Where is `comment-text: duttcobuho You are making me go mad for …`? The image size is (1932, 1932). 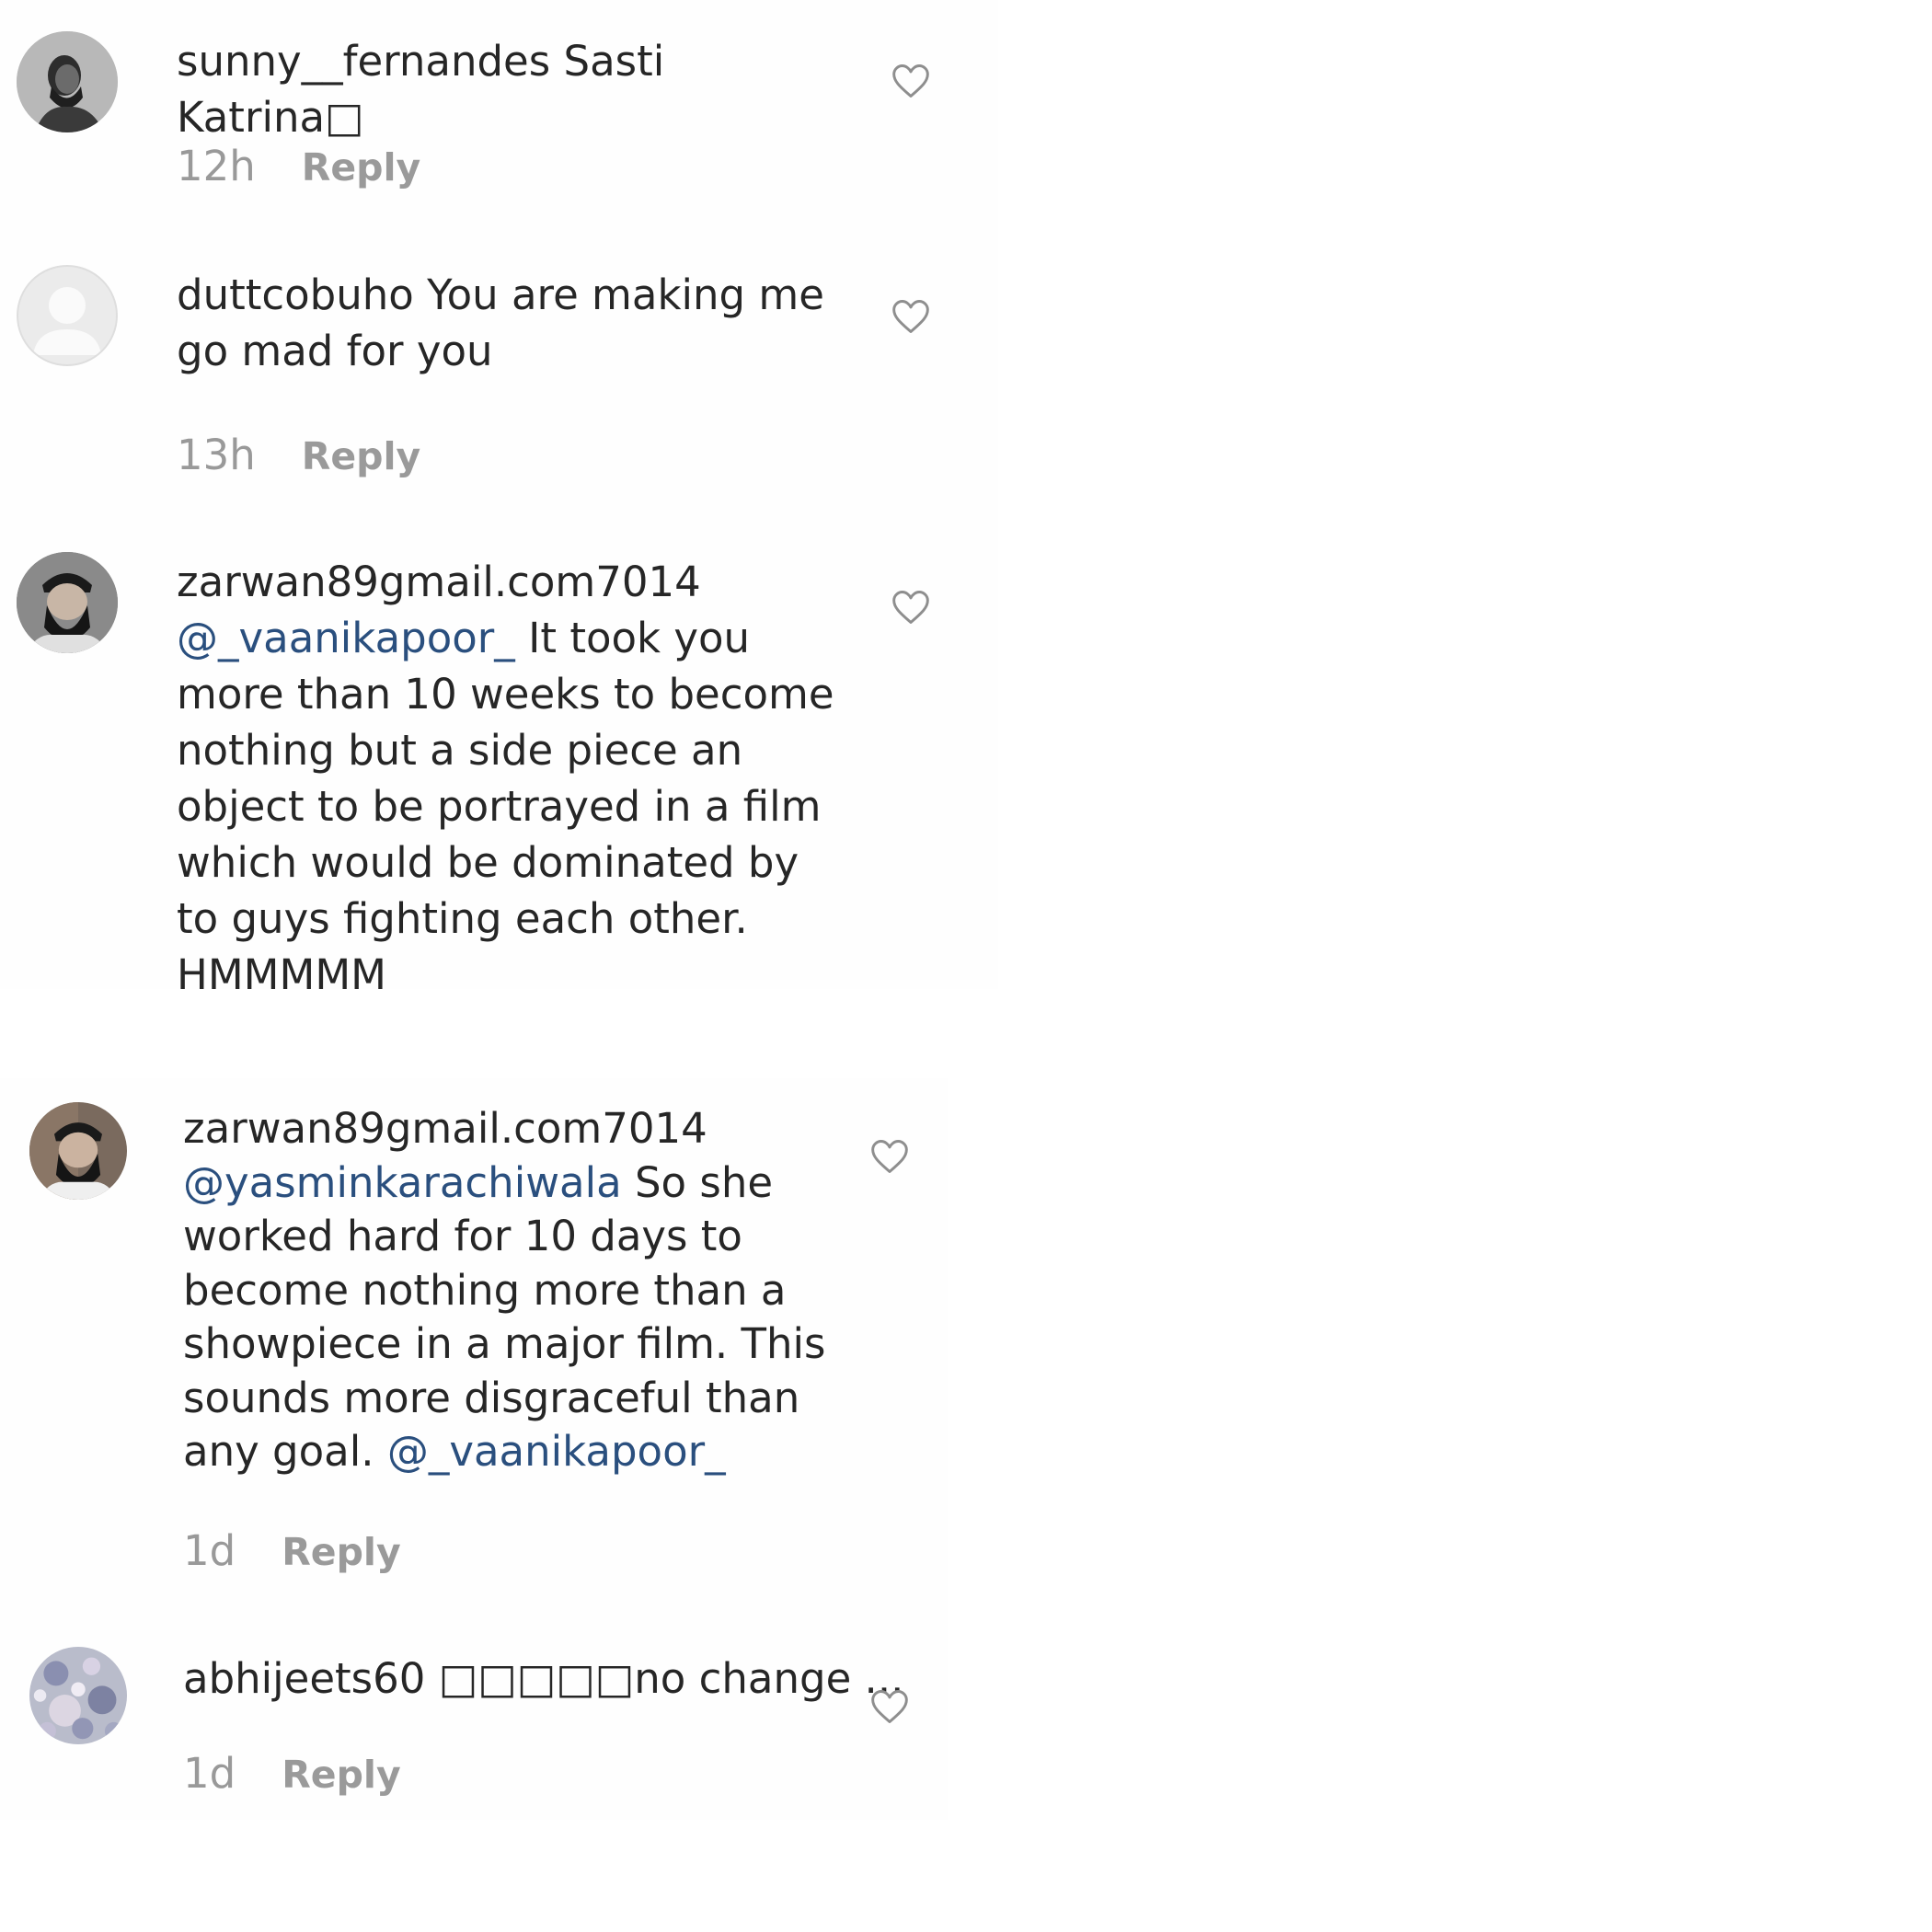 comment-text: duttcobuho You are making me go mad for … is located at coordinates (508, 323).